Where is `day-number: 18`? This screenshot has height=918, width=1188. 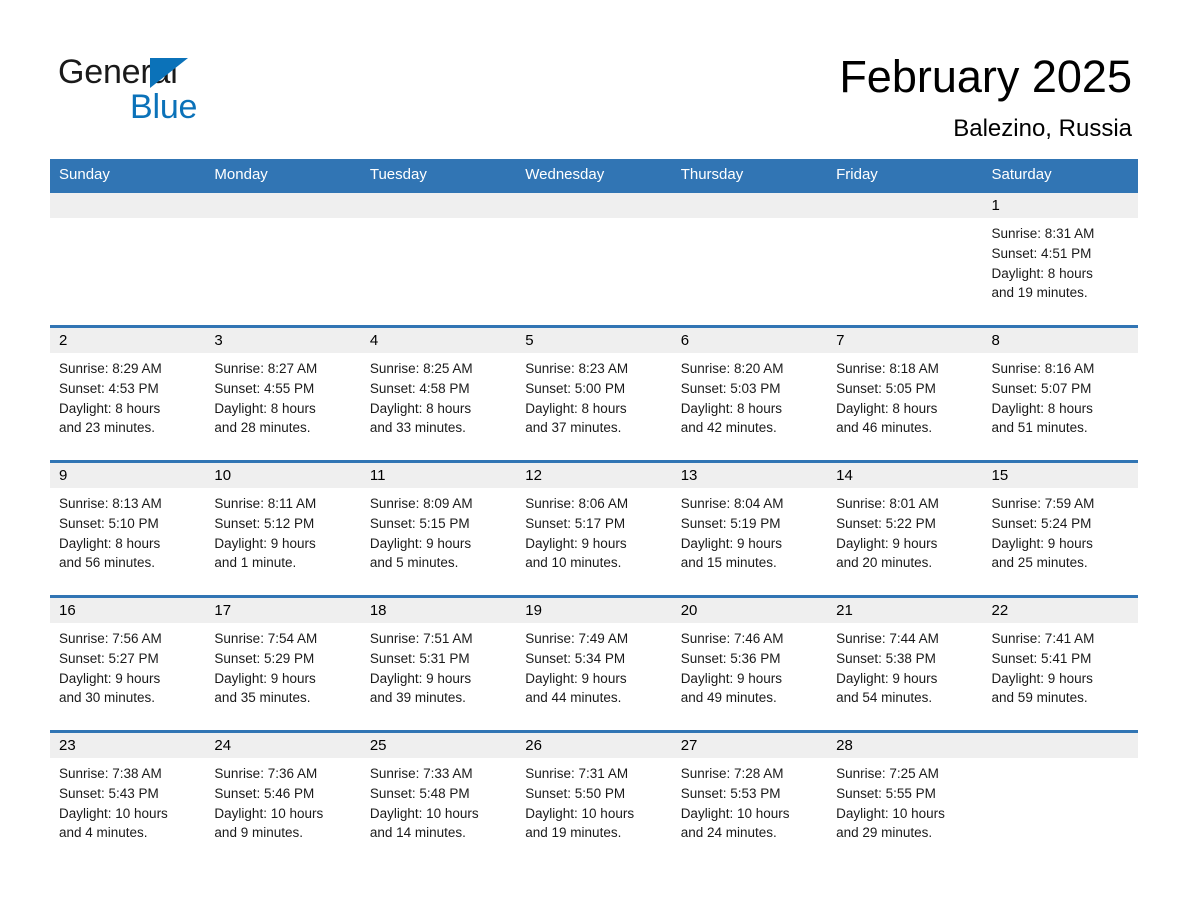 day-number: 18 is located at coordinates (438, 610).